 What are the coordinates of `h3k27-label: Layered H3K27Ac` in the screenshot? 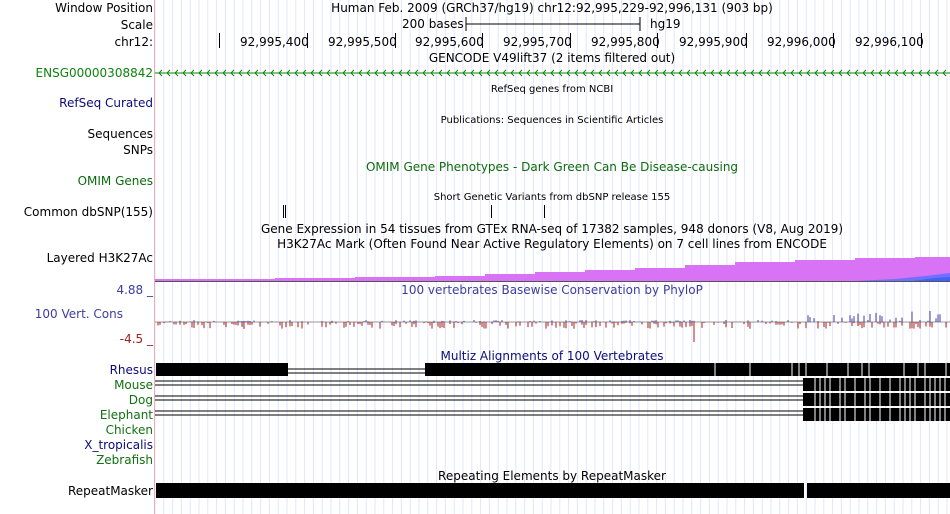 It's located at (100, 258).